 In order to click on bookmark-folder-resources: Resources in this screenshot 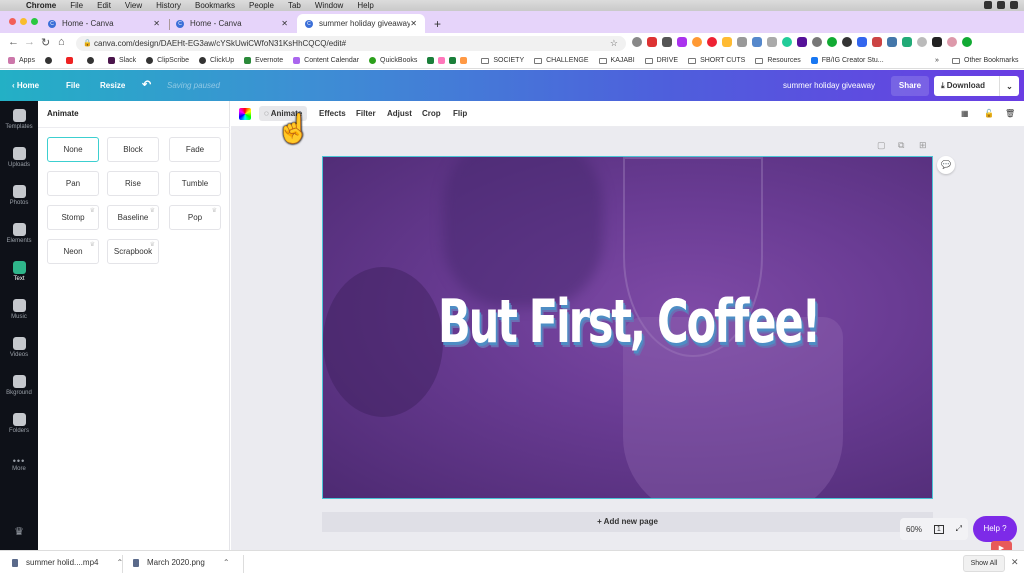, I will do `click(778, 60)`.